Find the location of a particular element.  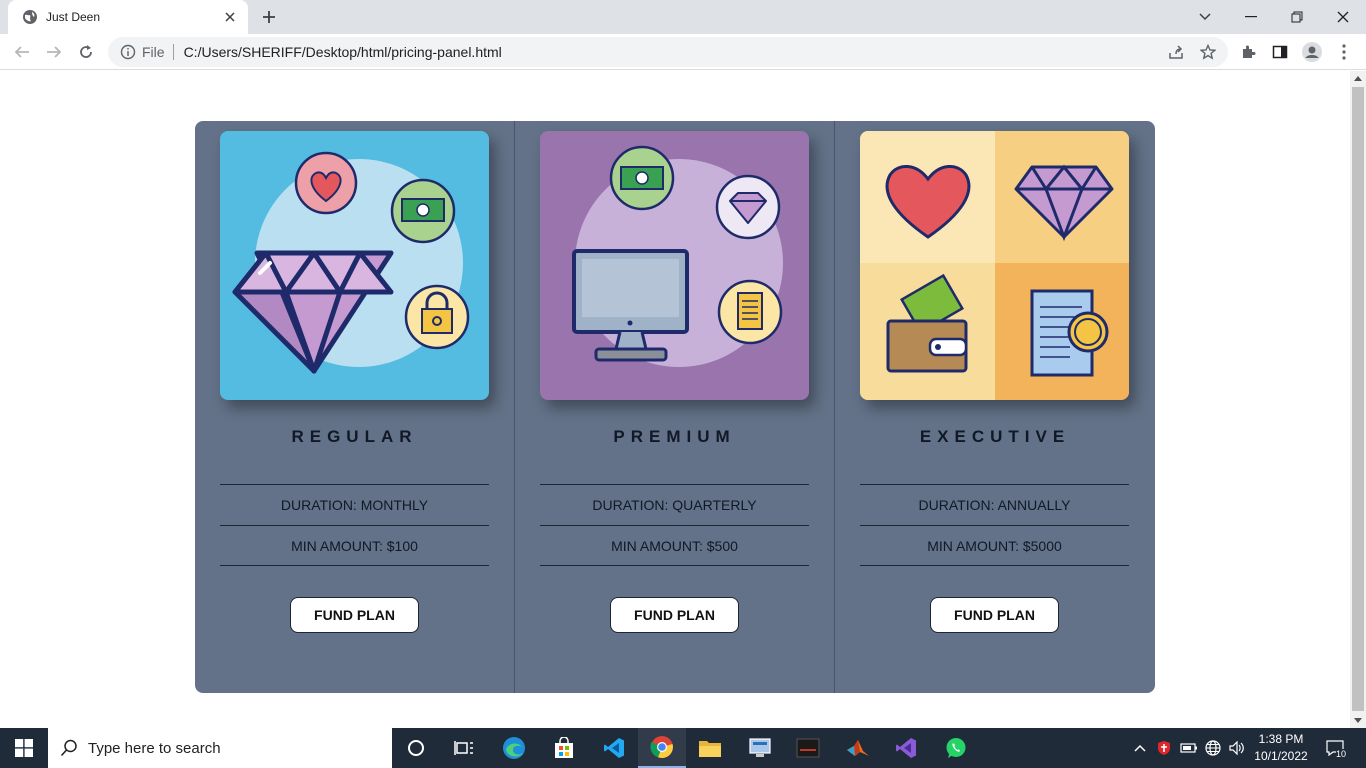

plan-name: REGULAR is located at coordinates (354, 436).